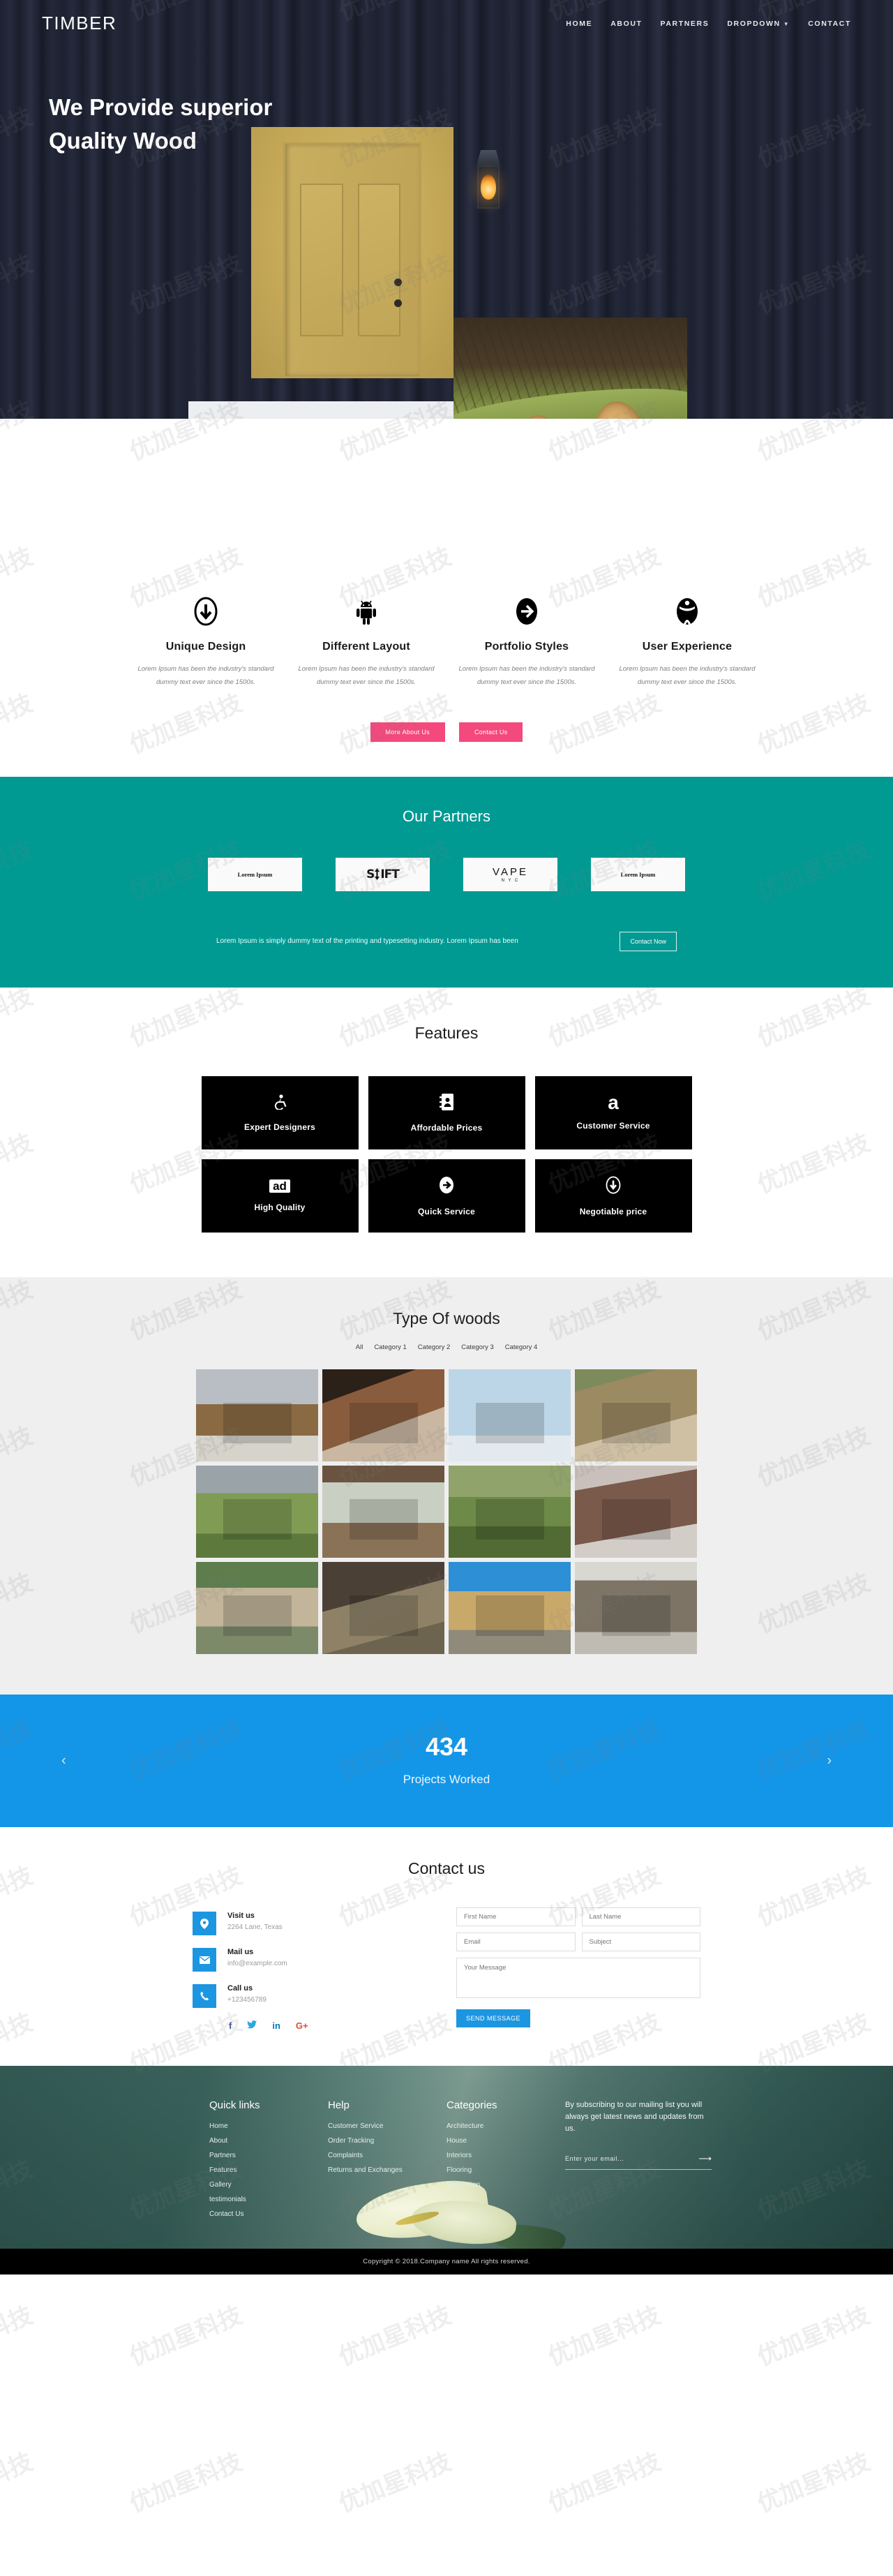 The width and height of the screenshot is (893, 2576). What do you see at coordinates (640, 1943) in the screenshot?
I see `subject-input` at bounding box center [640, 1943].